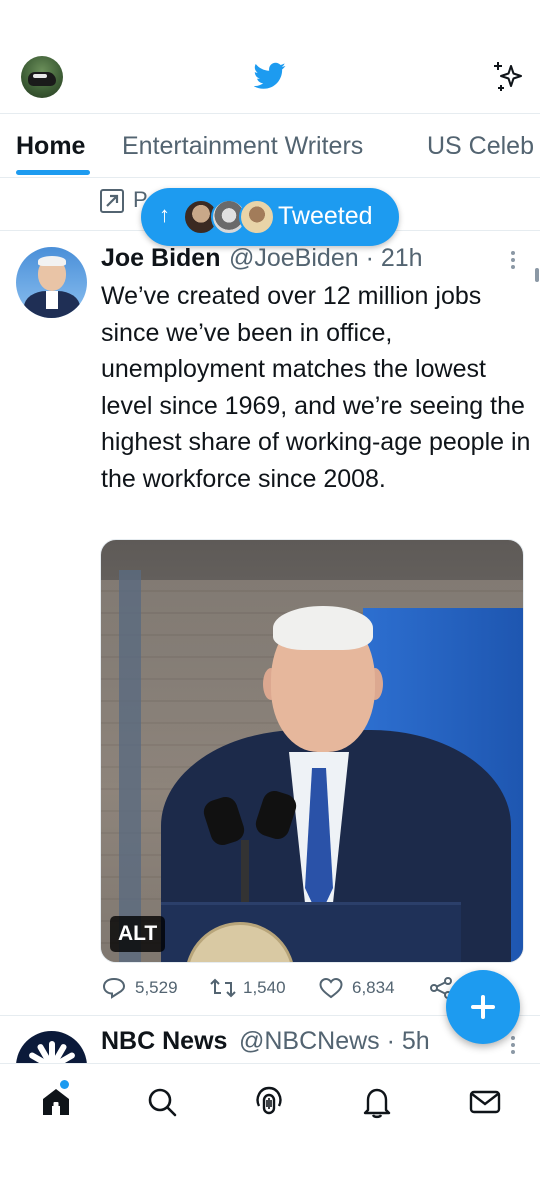 The height and width of the screenshot is (1200, 540). Describe the element at coordinates (160, 258) in the screenshot. I see `author-name: Joe Biden` at that location.